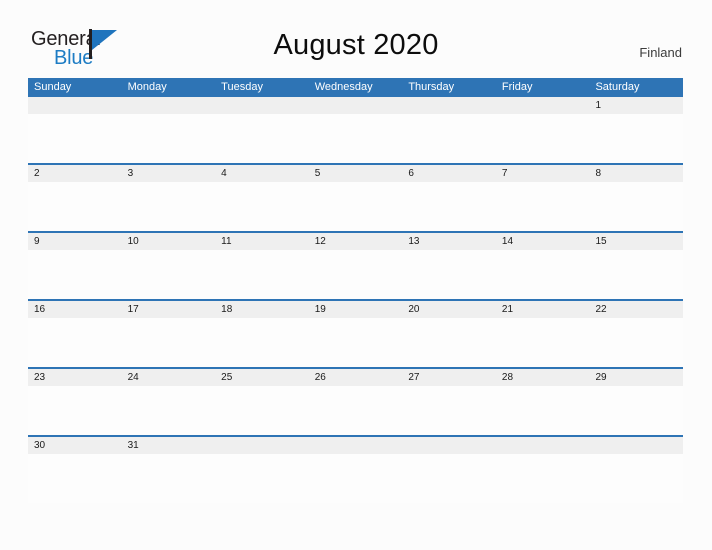 This screenshot has height=550, width=712. Describe the element at coordinates (636, 105) in the screenshot. I see `day-number: 1` at that location.